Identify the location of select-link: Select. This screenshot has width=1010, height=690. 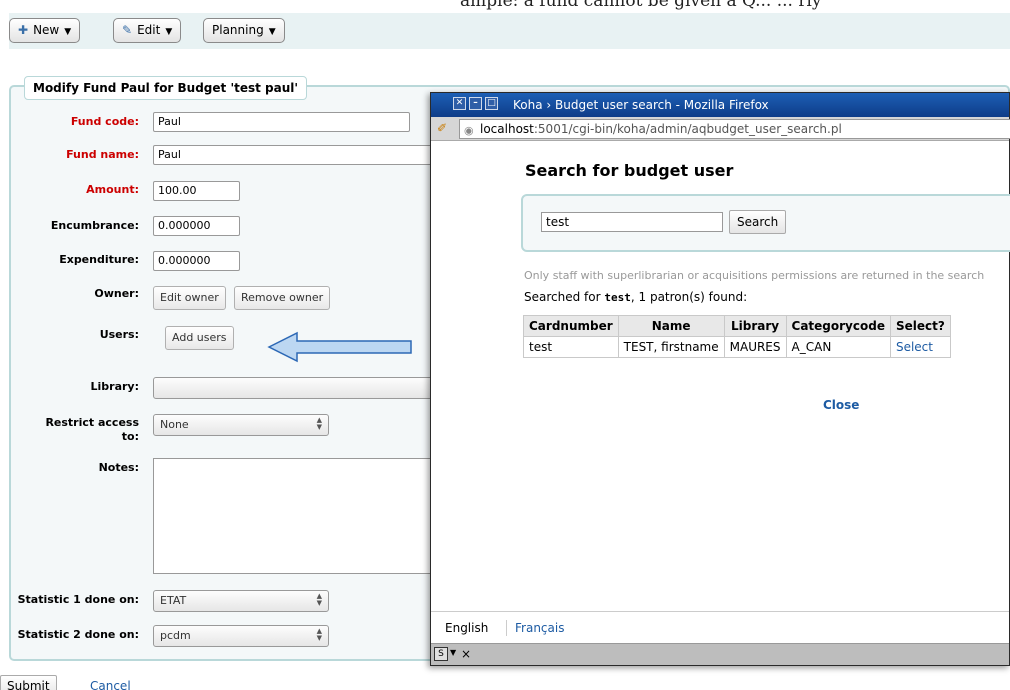
(914, 347).